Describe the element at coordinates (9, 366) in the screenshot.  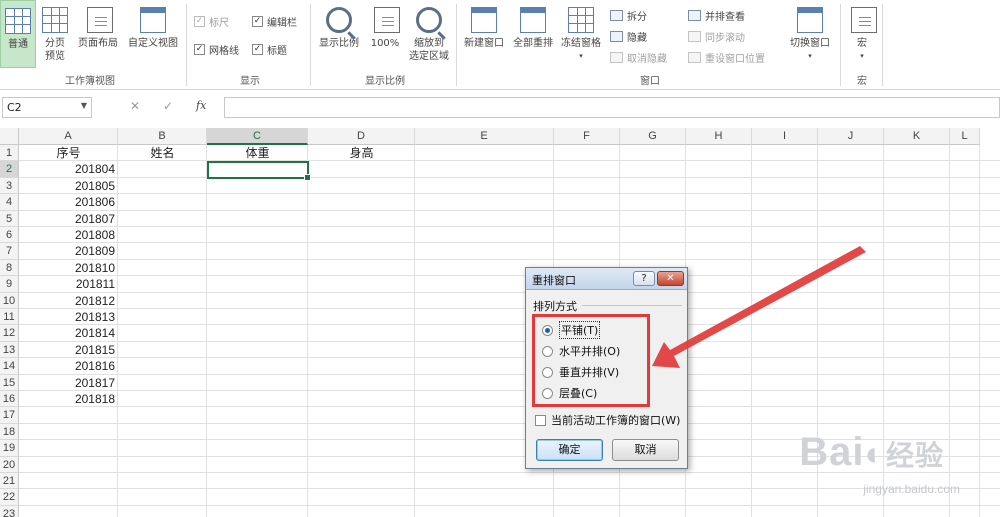
I see `row-header-14: 14` at that location.